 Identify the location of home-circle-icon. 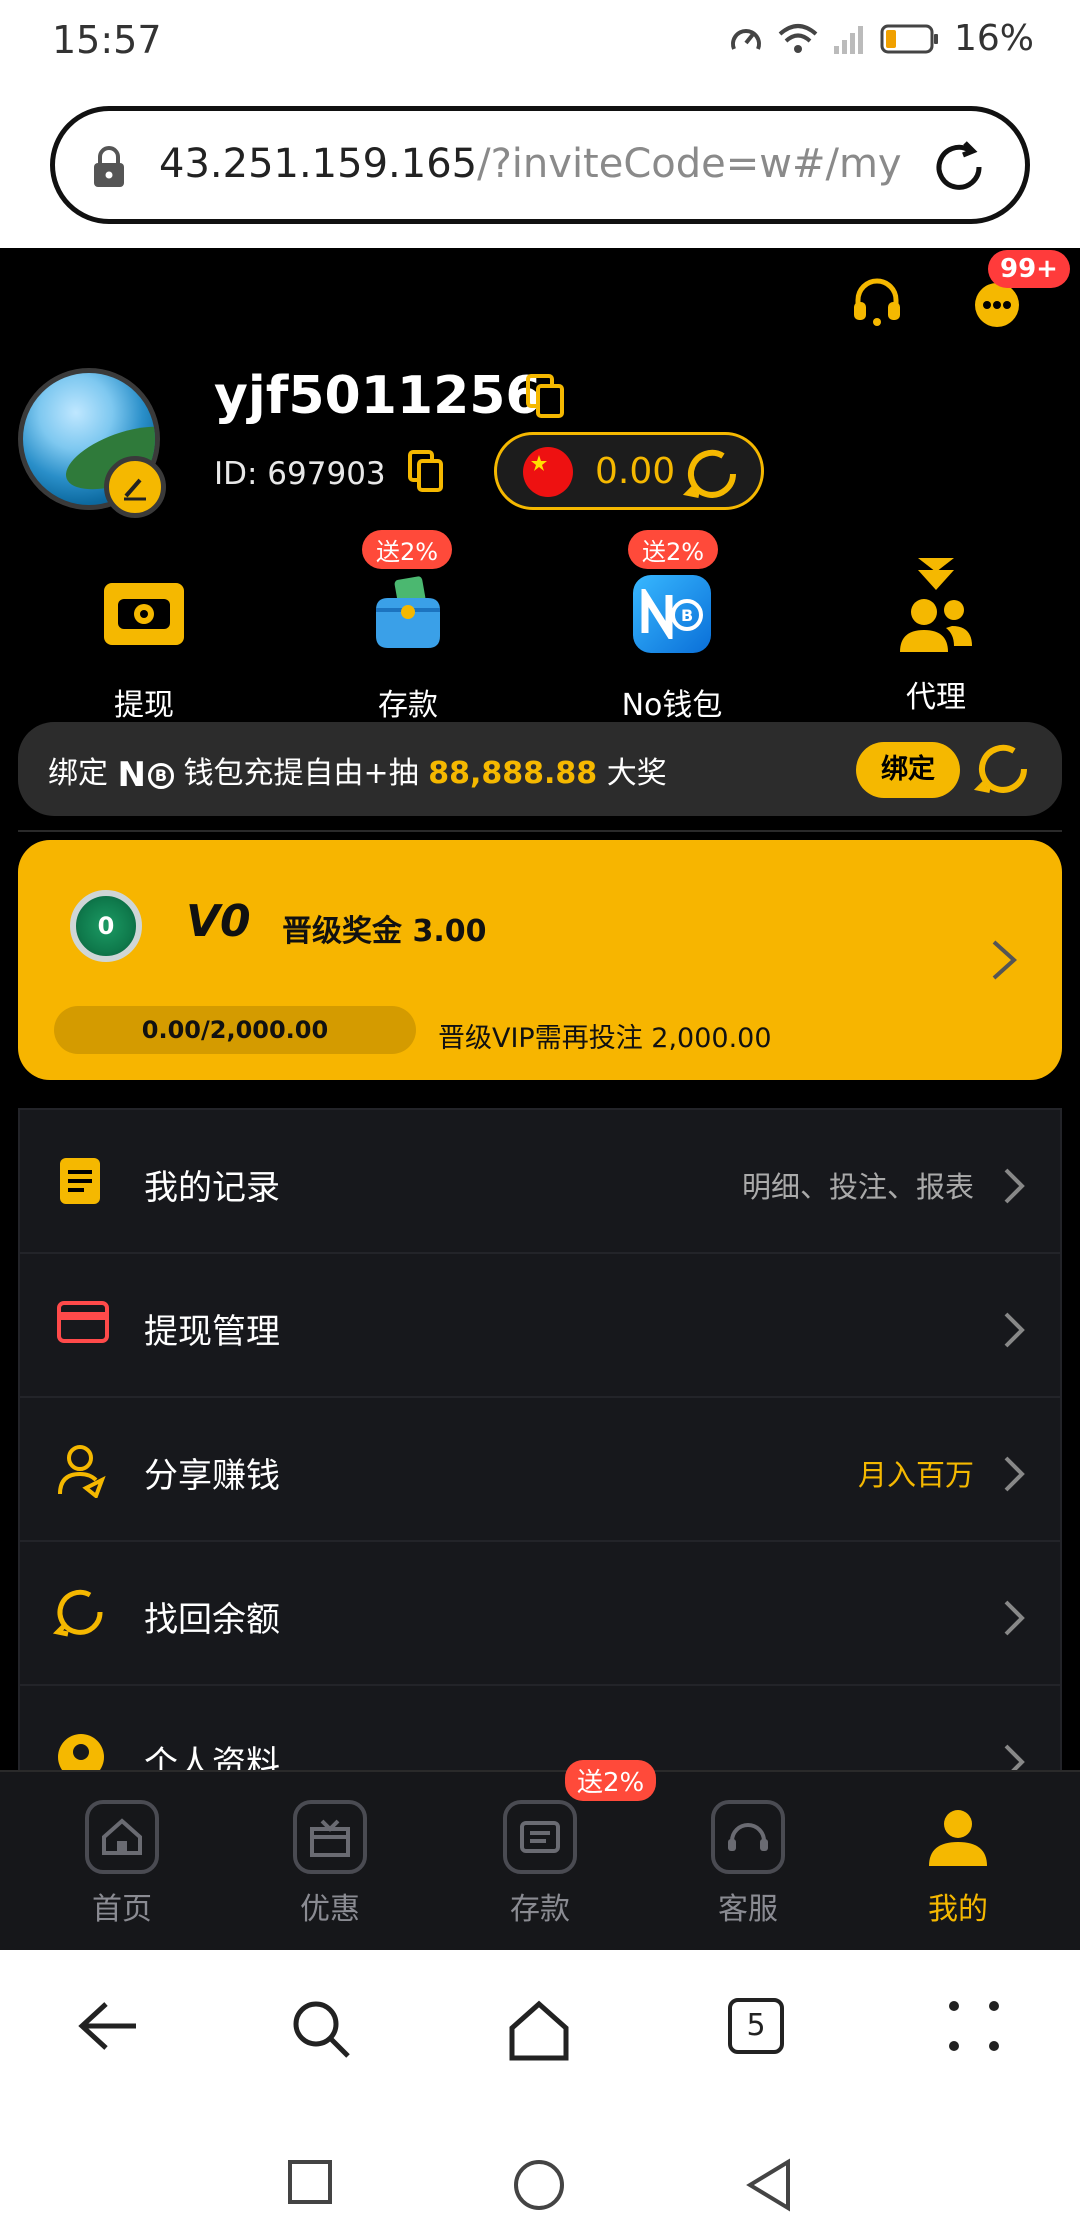
(539, 2185).